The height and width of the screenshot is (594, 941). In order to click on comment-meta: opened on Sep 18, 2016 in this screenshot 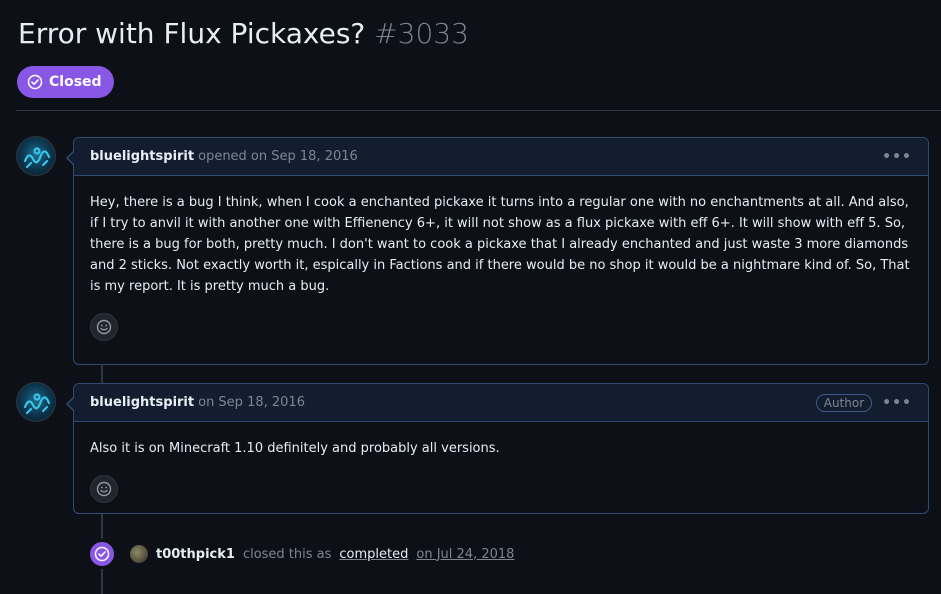, I will do `click(278, 156)`.